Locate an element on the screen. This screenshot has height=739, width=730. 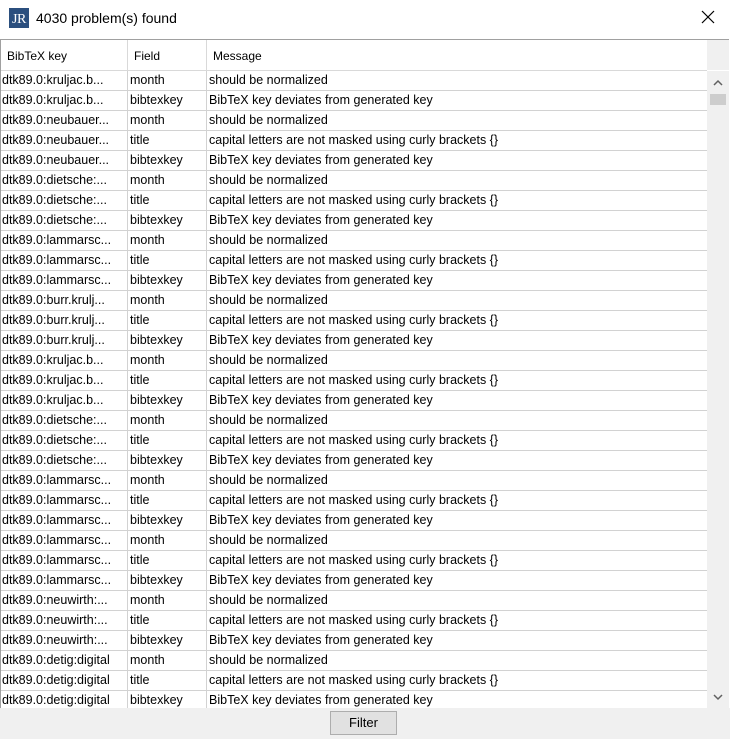
scrollbar-thumb is located at coordinates (718, 99).